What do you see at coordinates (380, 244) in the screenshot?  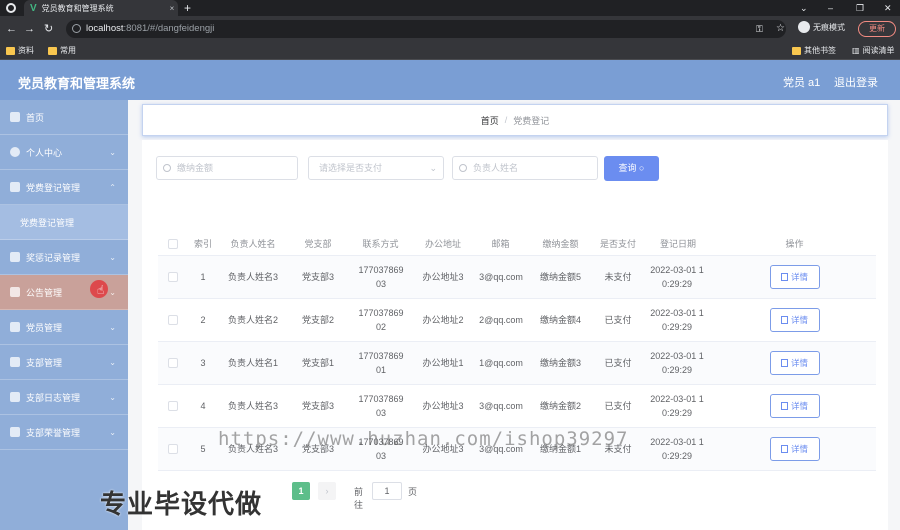 I see `column-header: 联系方式` at bounding box center [380, 244].